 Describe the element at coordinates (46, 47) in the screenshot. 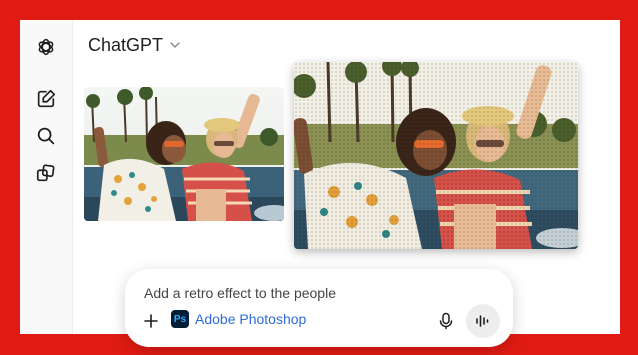

I see `openai-logo-icon` at that location.